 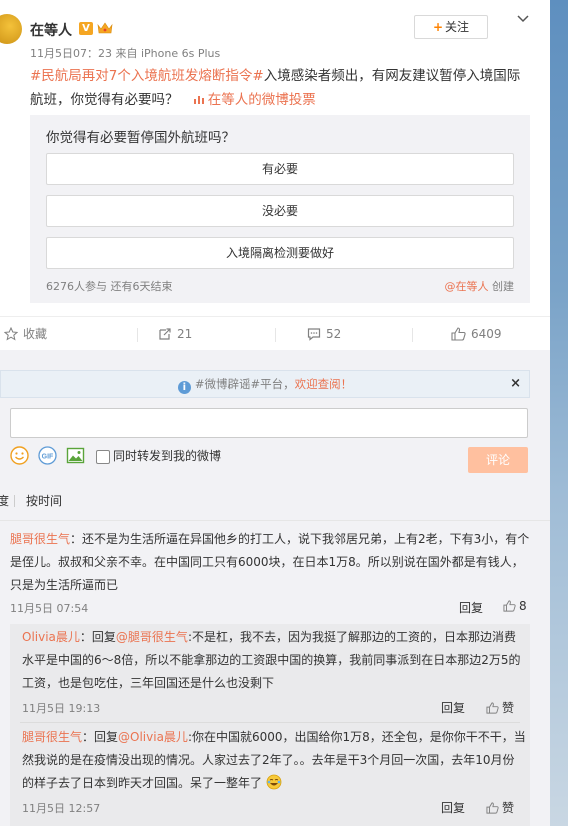 I want to click on favorite-button: 收藏, so click(x=25, y=334).